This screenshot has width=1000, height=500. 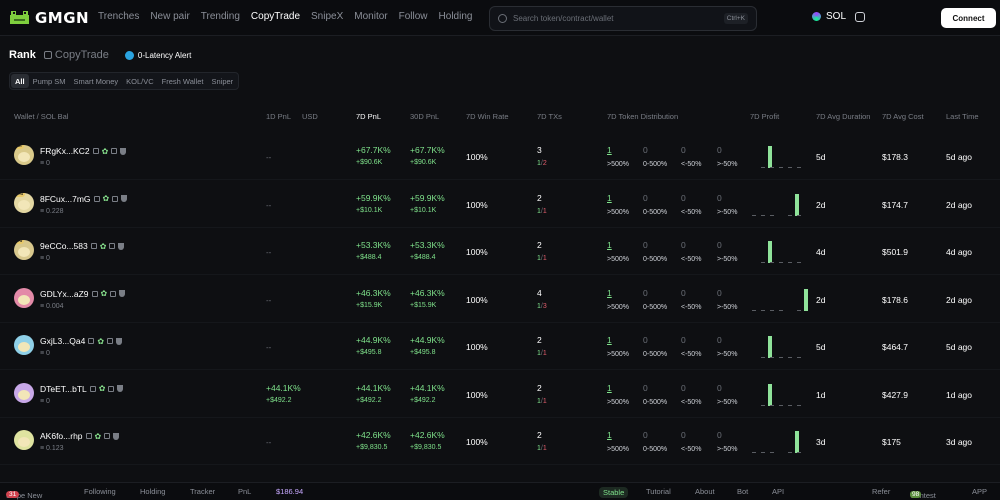 What do you see at coordinates (705, 491) in the screenshot?
I see `about-link: About` at bounding box center [705, 491].